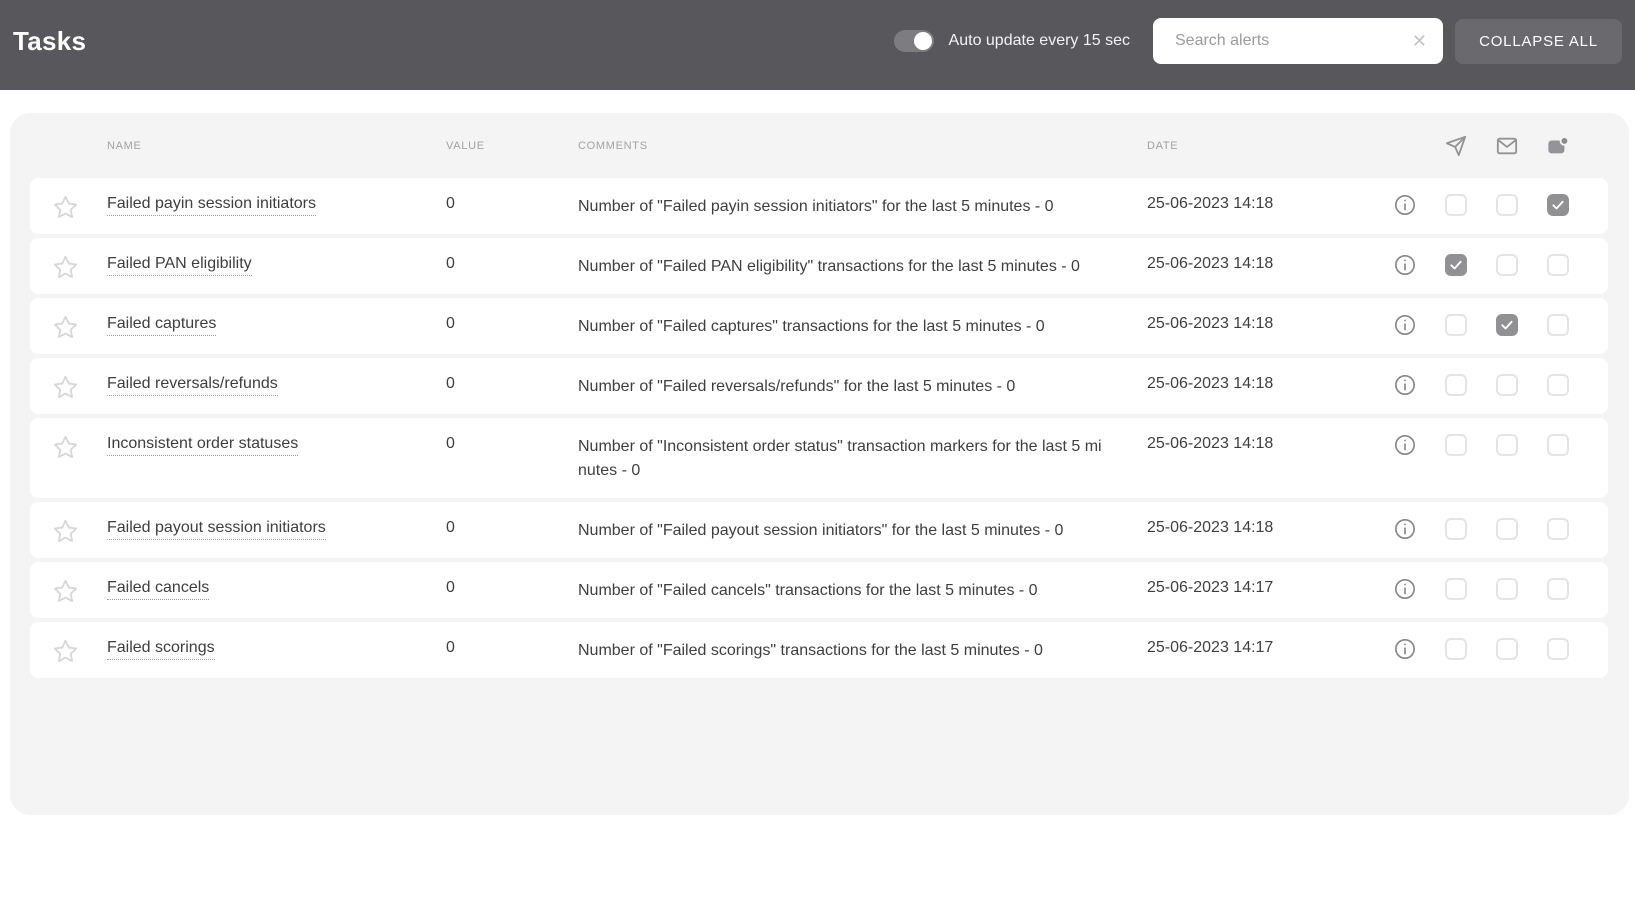  I want to click on name-cell: Inconsistent order statuses, so click(276, 458).